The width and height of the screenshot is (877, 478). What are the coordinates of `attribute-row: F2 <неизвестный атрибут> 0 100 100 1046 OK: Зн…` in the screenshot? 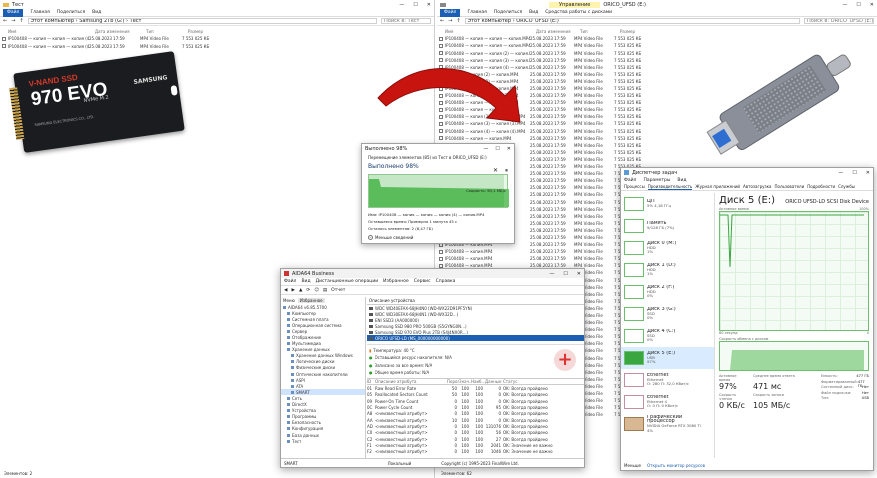 It's located at (475, 451).